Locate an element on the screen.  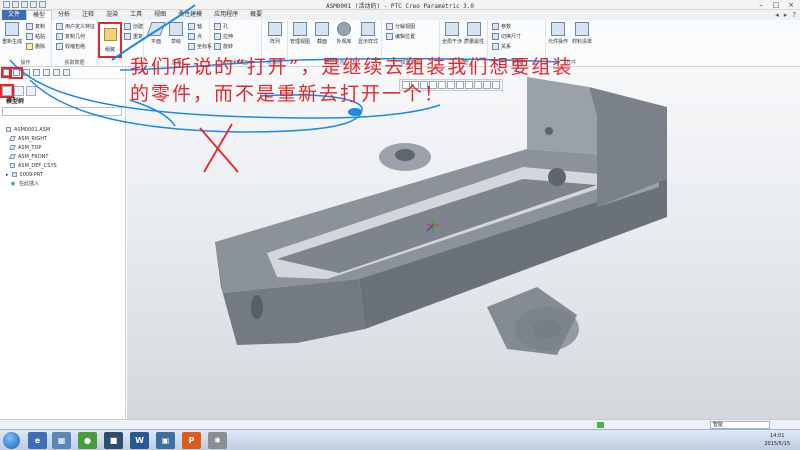
taskbar-word-icon: W is located at coordinates (139, 440).